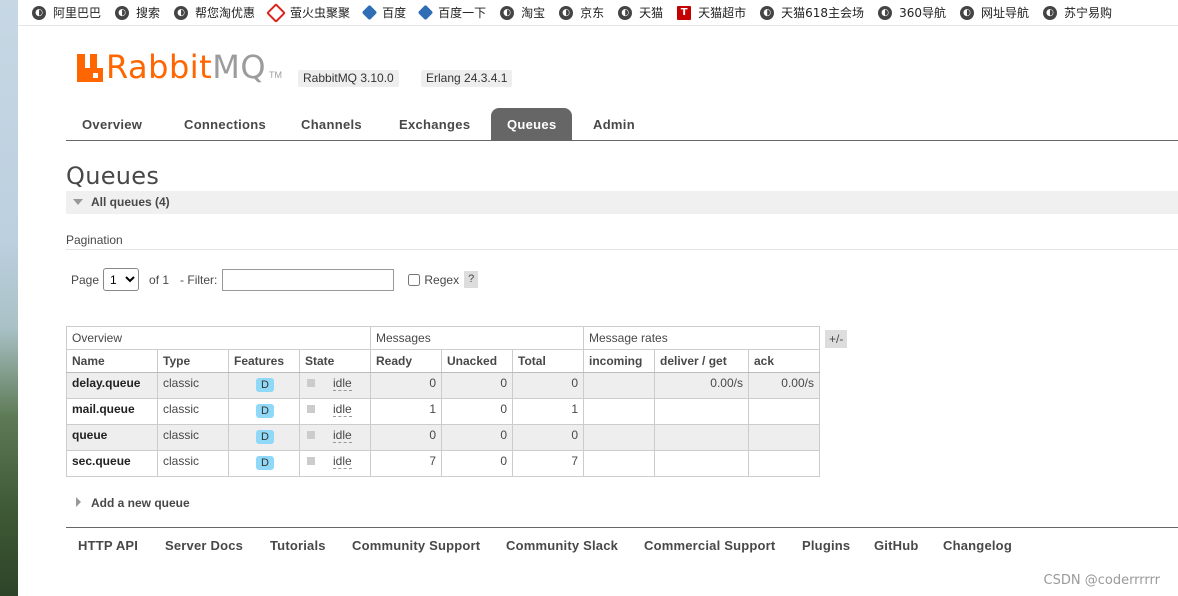  What do you see at coordinates (204, 545) in the screenshot?
I see `footer-link-server-docs: Server Docs` at bounding box center [204, 545].